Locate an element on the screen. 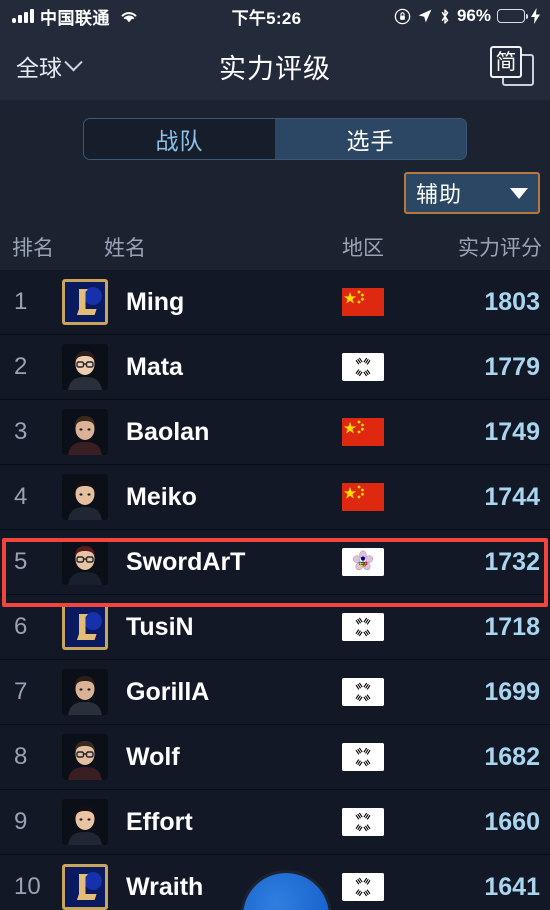 The image size is (550, 910). nav-bar: 全球 实力评级 简 is located at coordinates (275, 66).